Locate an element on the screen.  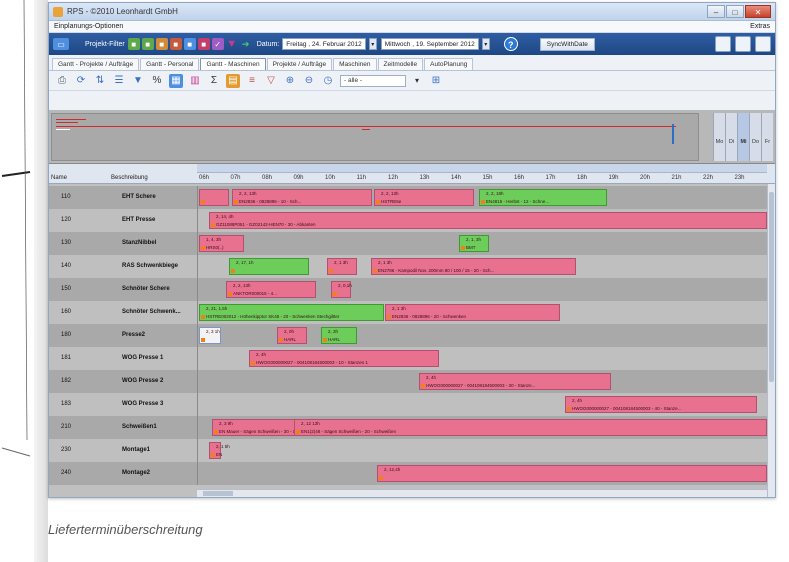
funnel-icon: ▼ is located at coordinates (232, 44).